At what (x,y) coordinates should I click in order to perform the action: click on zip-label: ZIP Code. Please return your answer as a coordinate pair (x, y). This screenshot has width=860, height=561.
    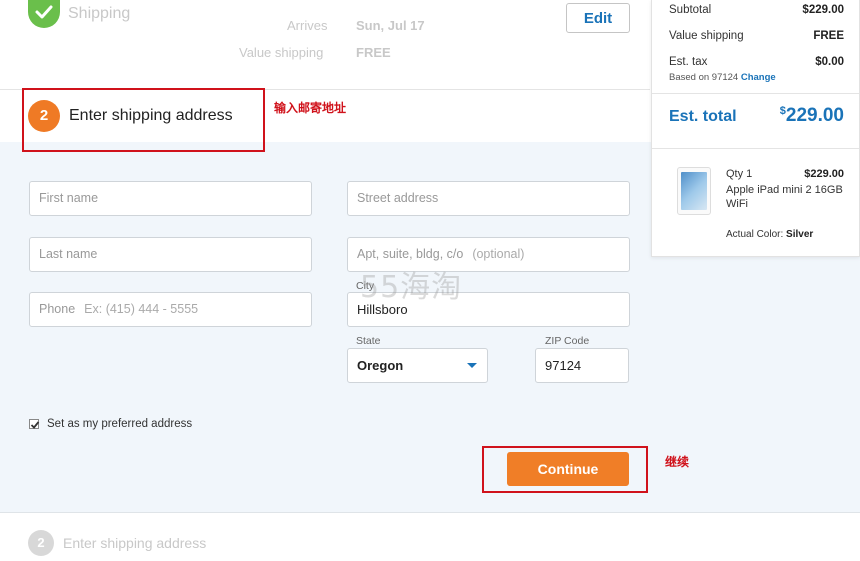
    Looking at the image, I should click on (567, 341).